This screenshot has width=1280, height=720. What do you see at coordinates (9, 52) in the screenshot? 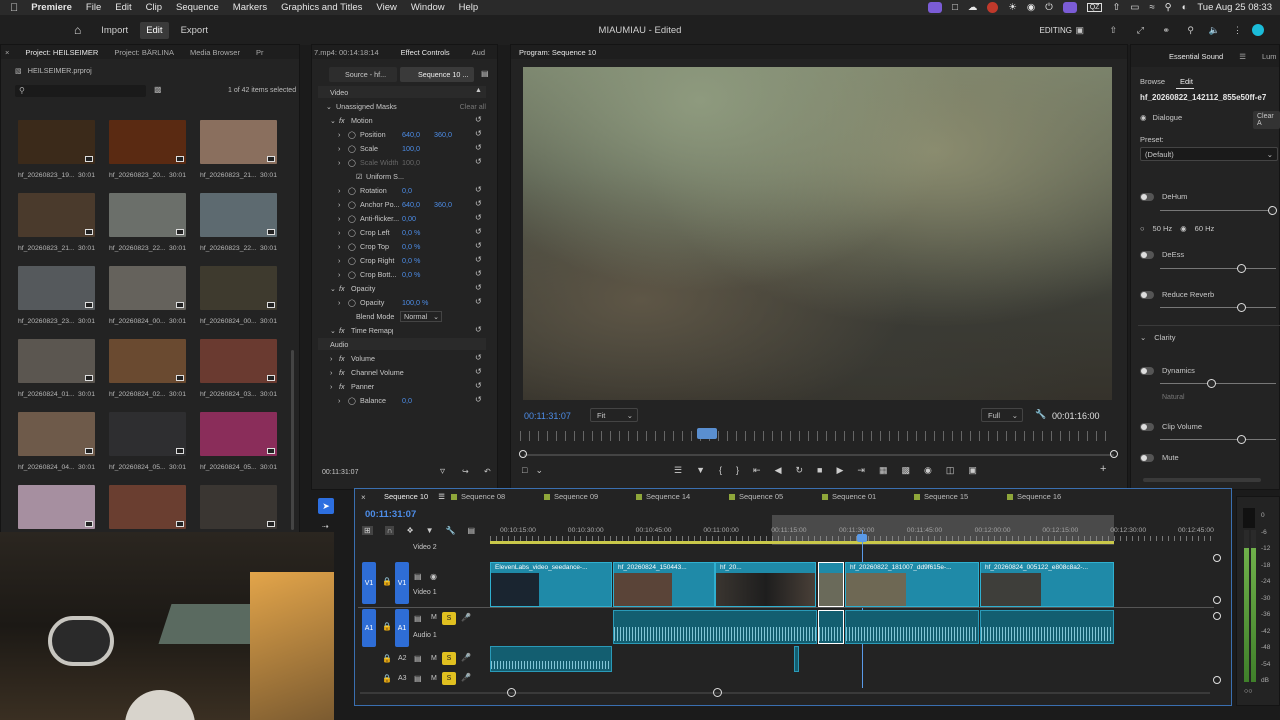
I see `close-icon: ×` at bounding box center [9, 52].